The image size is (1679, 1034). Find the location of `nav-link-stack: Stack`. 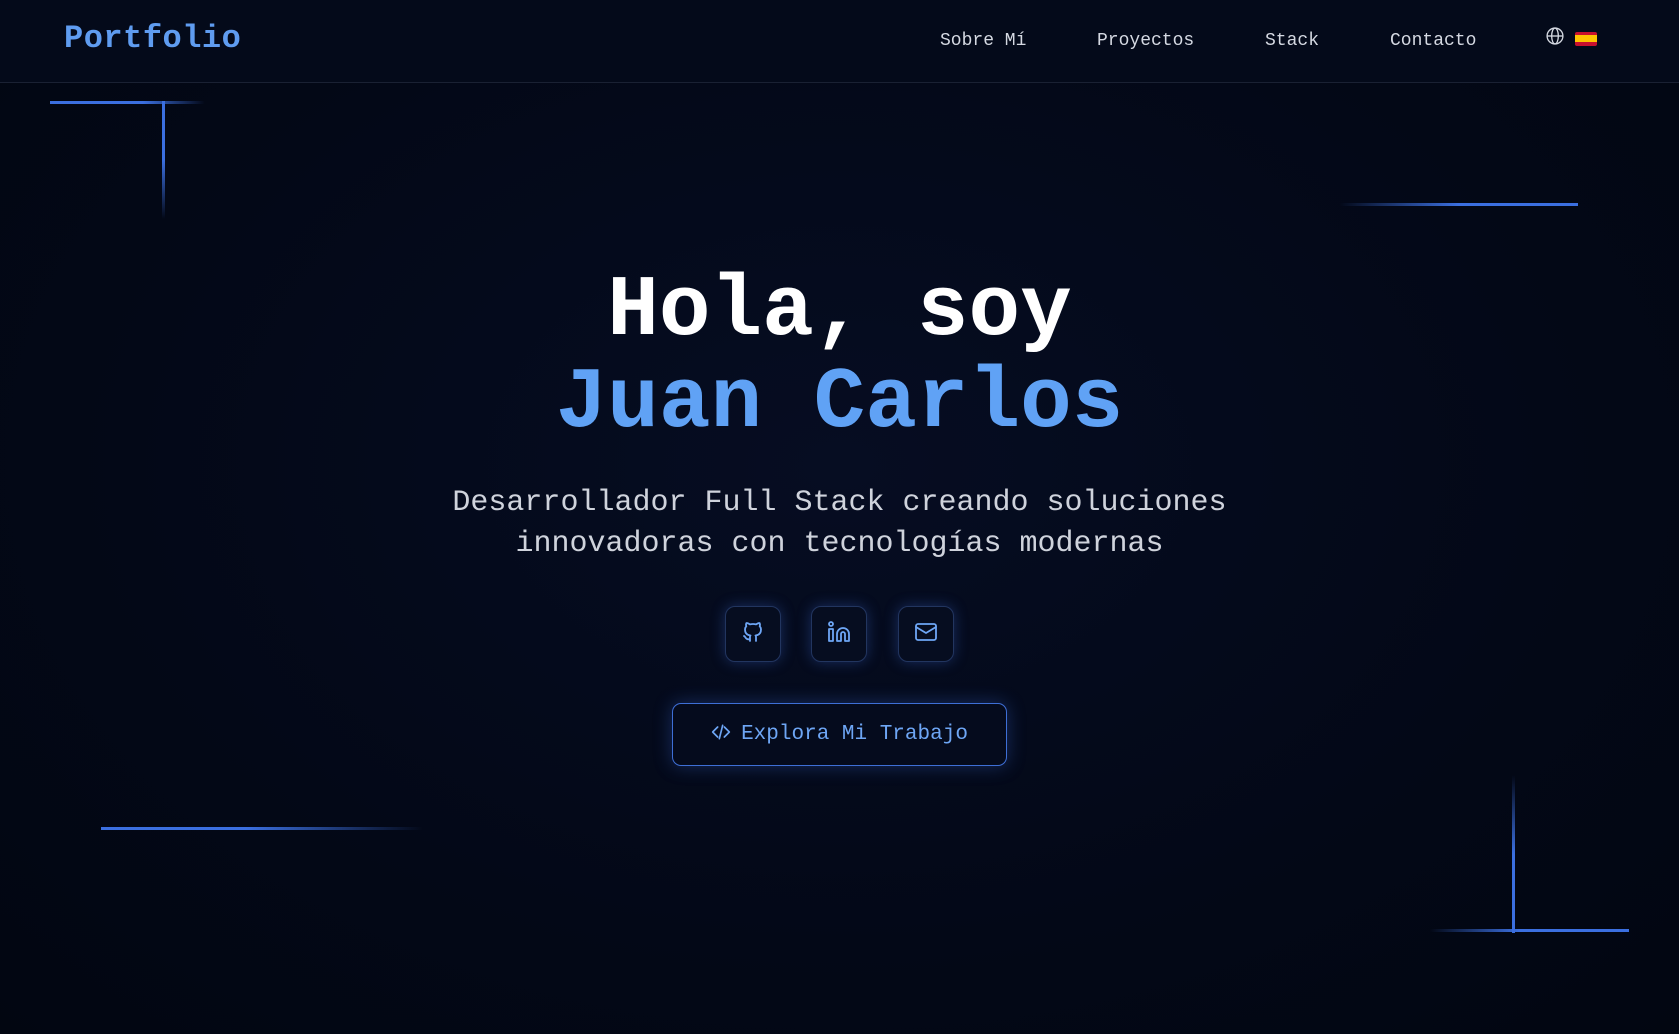

nav-link-stack: Stack is located at coordinates (1292, 41).